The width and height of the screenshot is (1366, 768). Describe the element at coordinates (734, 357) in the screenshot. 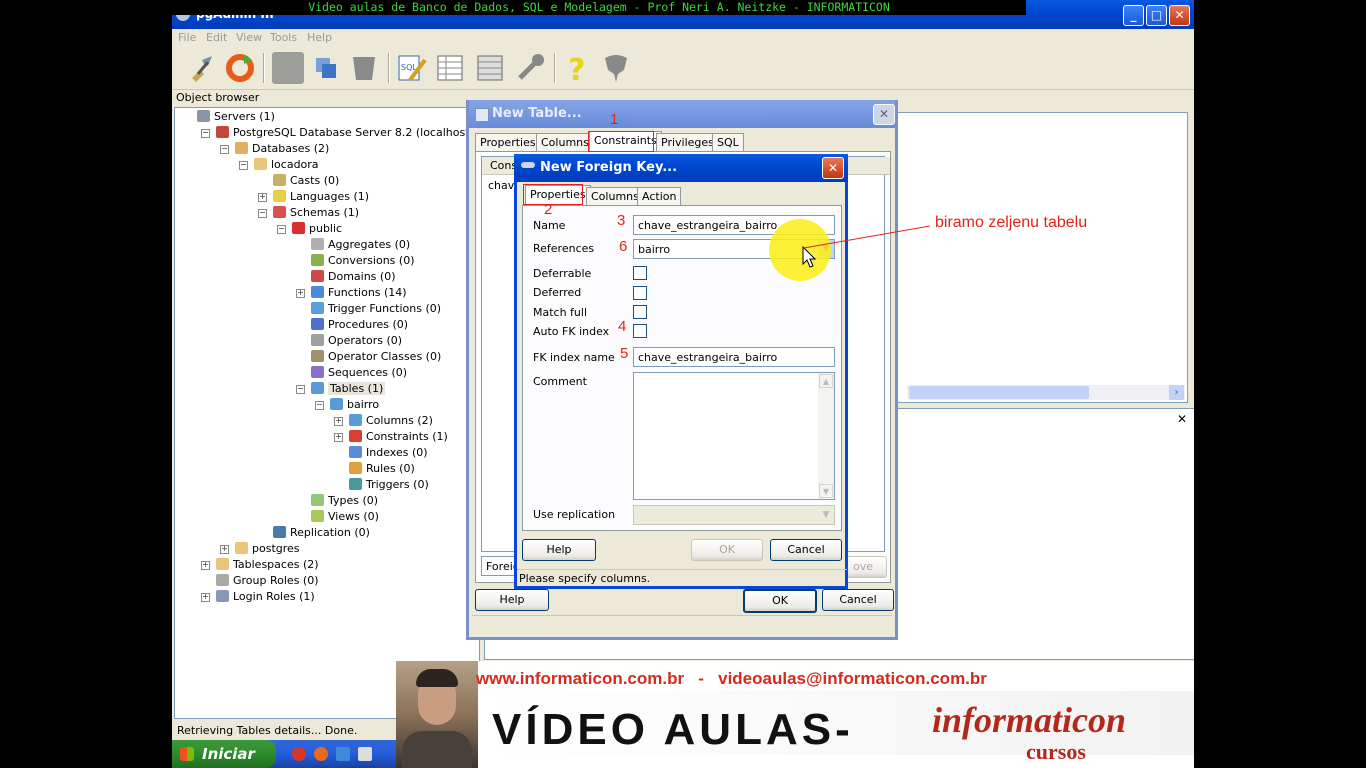

I see `fk-index-name-field: chave_estrangeira_bairro` at that location.